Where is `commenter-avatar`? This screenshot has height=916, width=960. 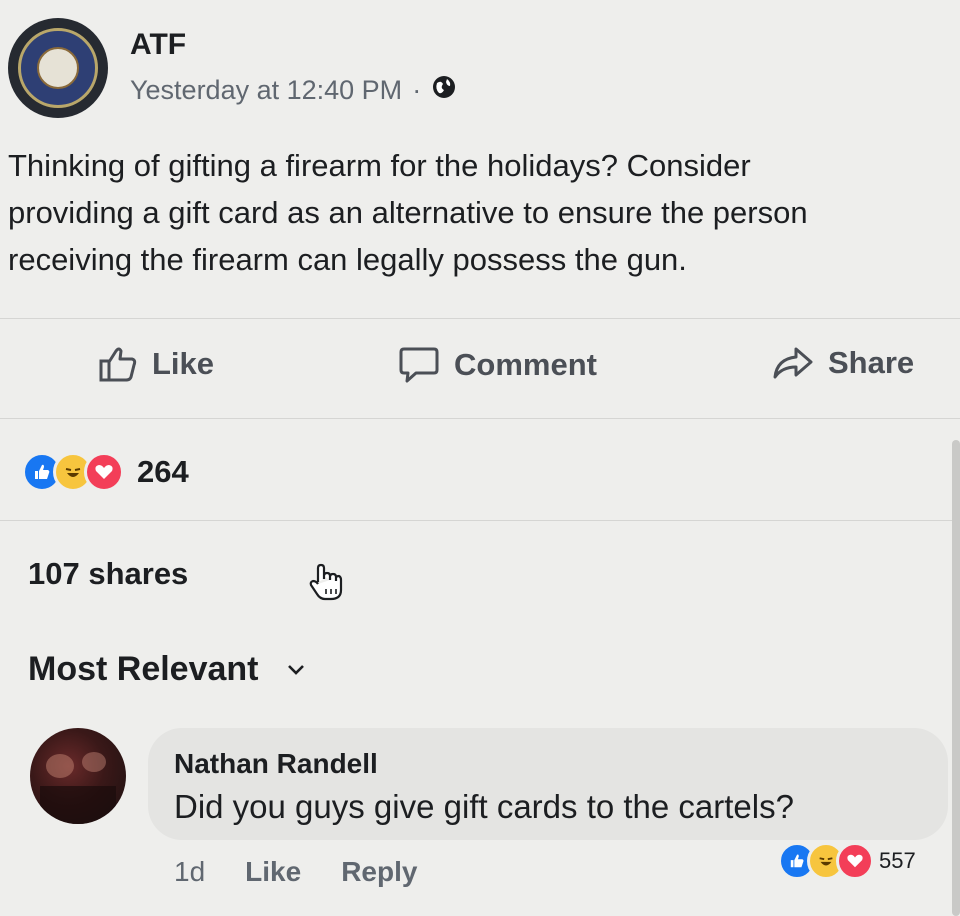 commenter-avatar is located at coordinates (78, 776).